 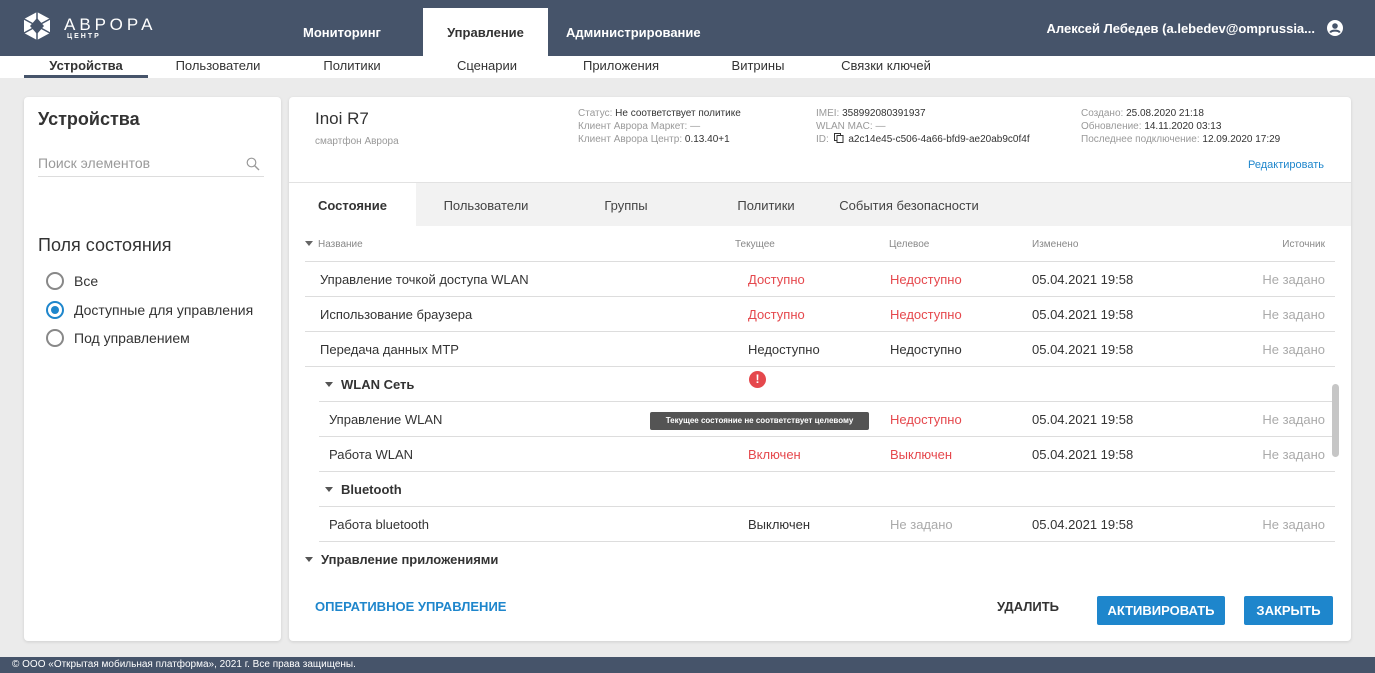 What do you see at coordinates (486, 205) in the screenshot?
I see `tab-users: Пользователи` at bounding box center [486, 205].